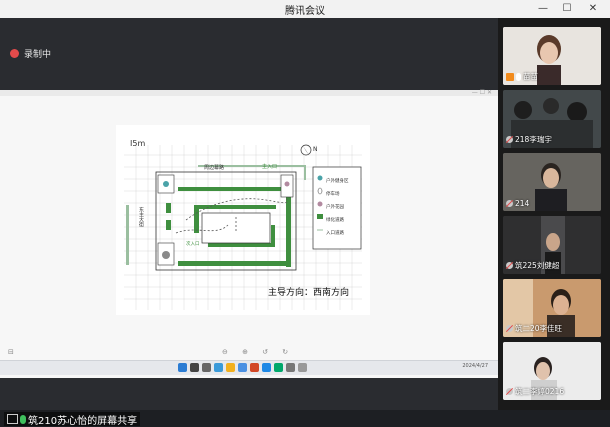  I want to click on sidebar-toggle-icon: ⊟, so click(11, 352).